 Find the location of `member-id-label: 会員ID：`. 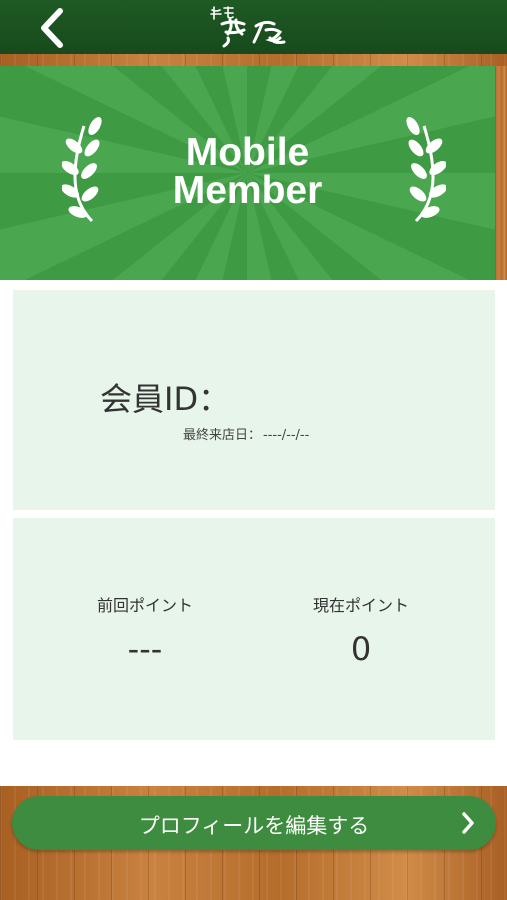

member-id-label: 会員ID： is located at coordinates (165, 397).